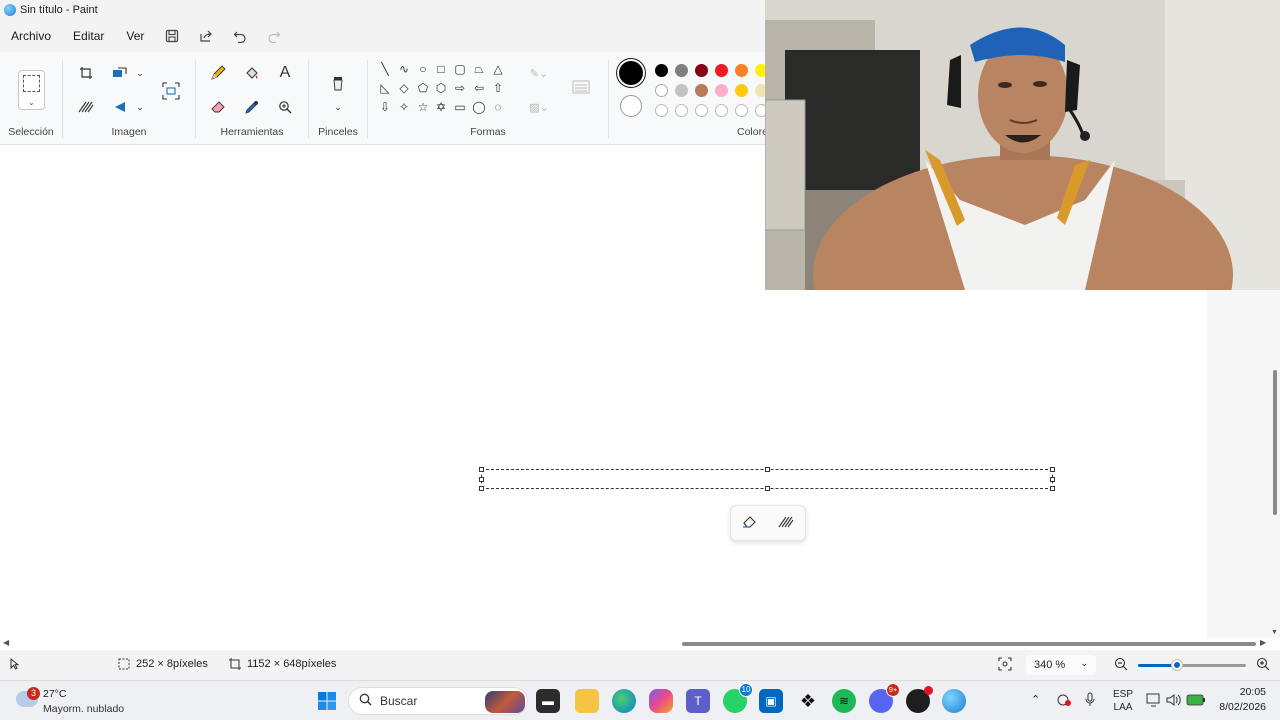 The image size is (1280, 720). What do you see at coordinates (884, 698) in the screenshot?
I see `discord-icon: 9+` at bounding box center [884, 698].